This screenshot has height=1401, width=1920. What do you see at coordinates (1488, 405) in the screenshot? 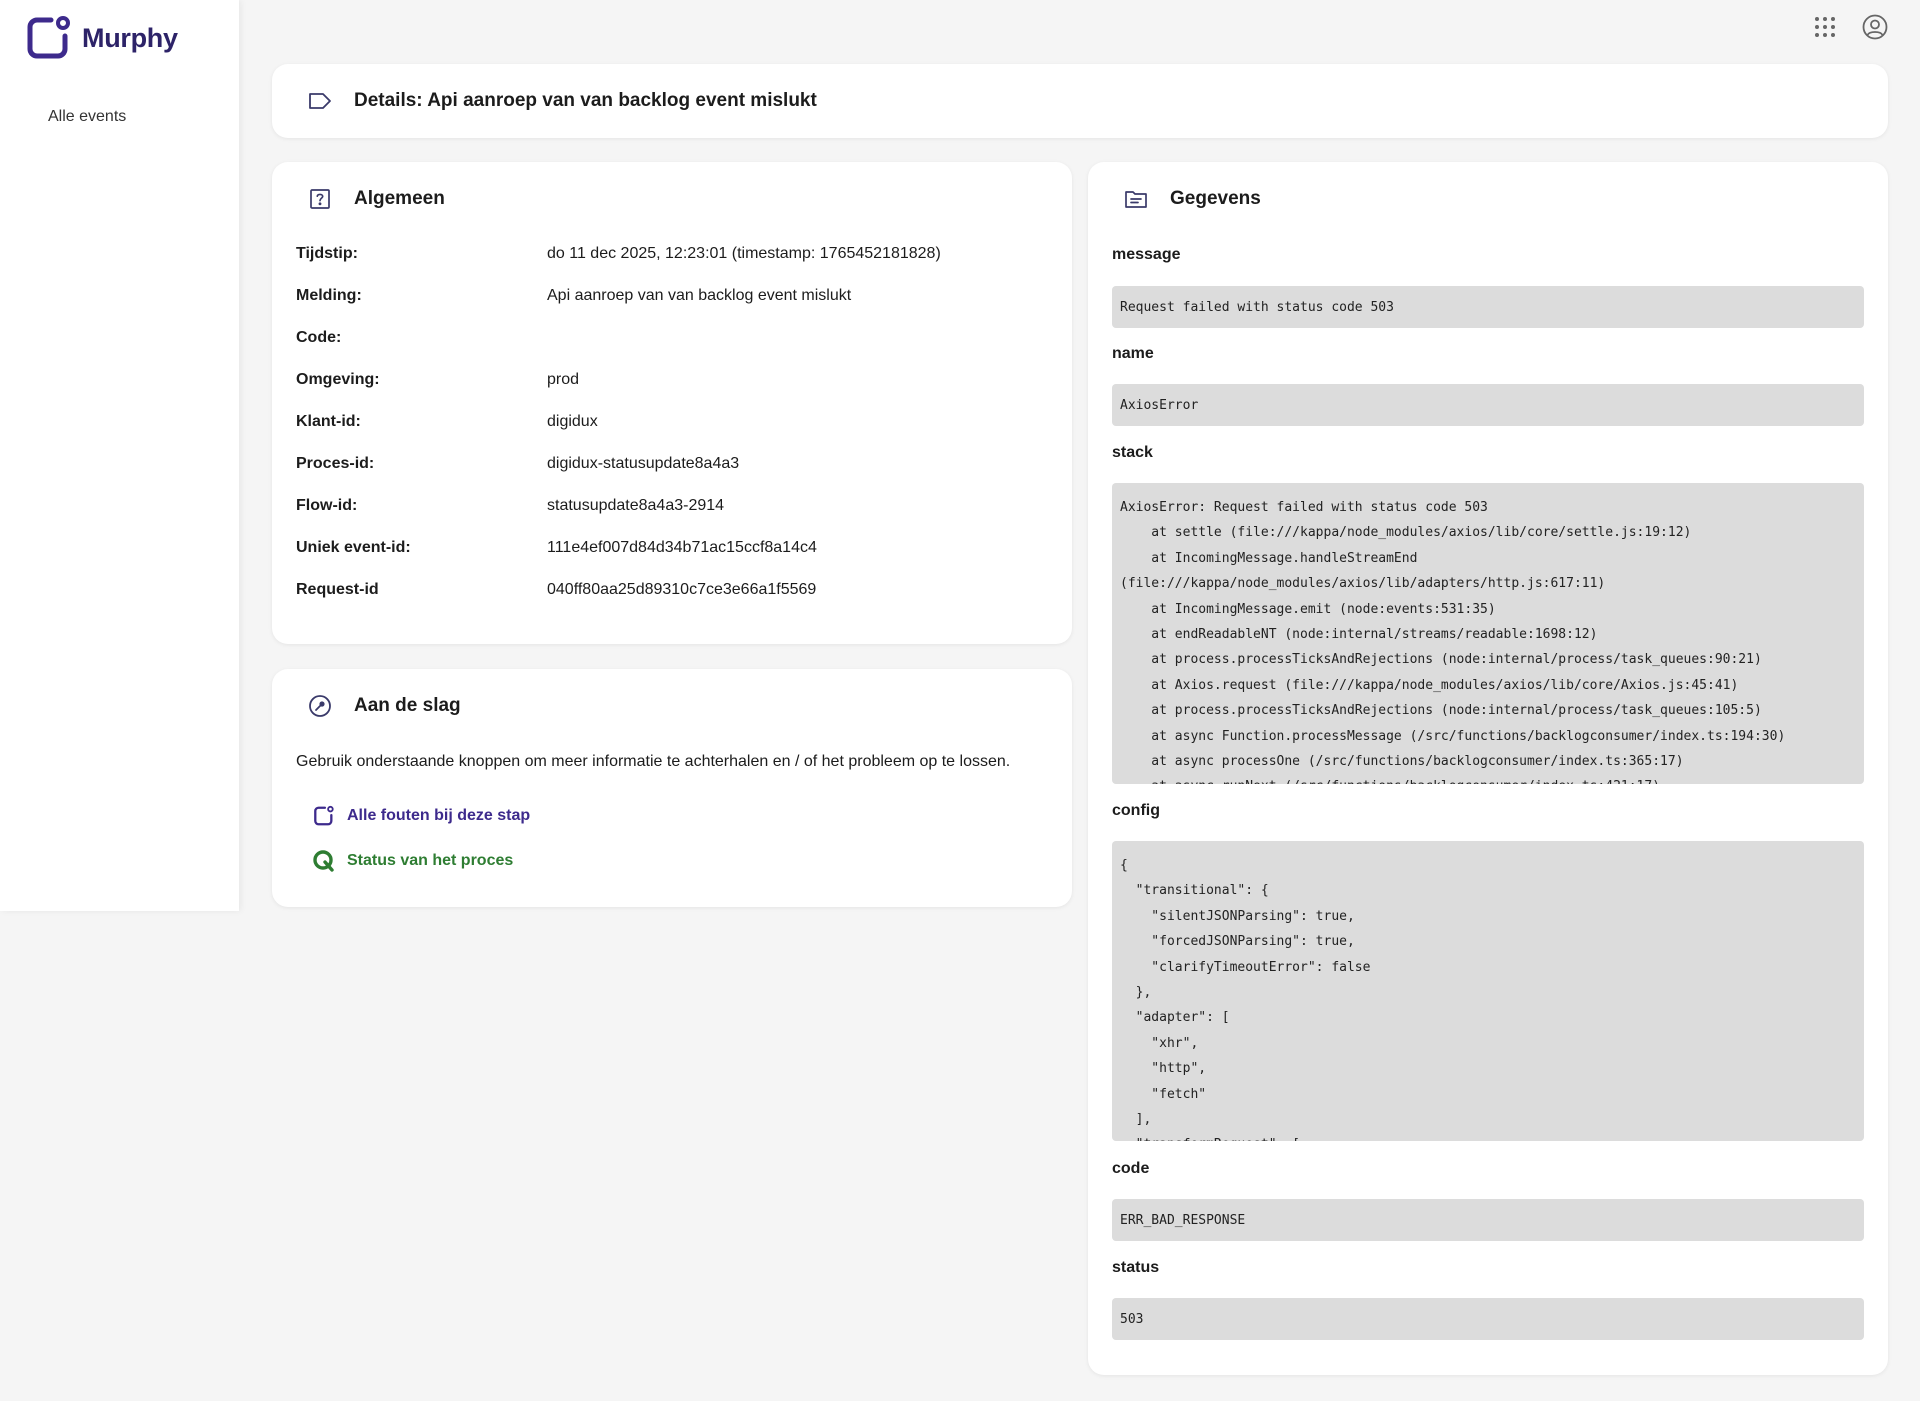
I see `field-value-name: AxiosError` at bounding box center [1488, 405].